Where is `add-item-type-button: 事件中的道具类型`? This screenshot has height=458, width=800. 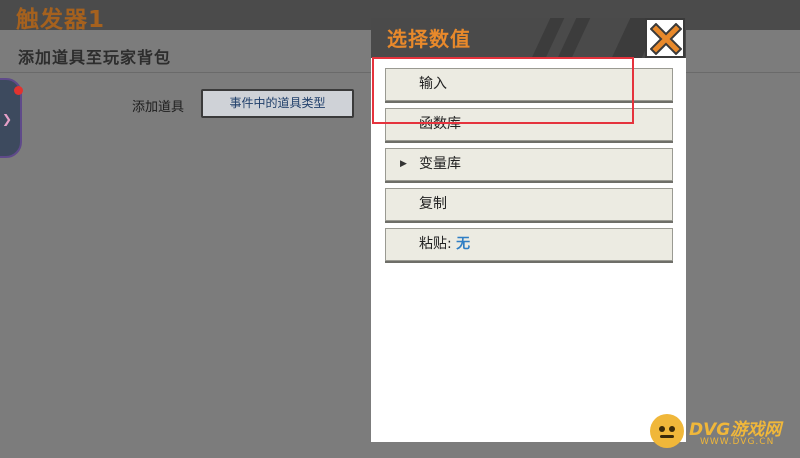
add-item-type-button: 事件中的道具类型 is located at coordinates (277, 103).